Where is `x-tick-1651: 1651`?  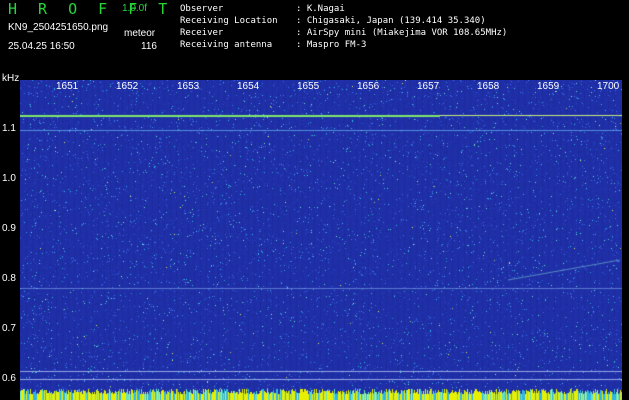
x-tick-1651: 1651 is located at coordinates (67, 86).